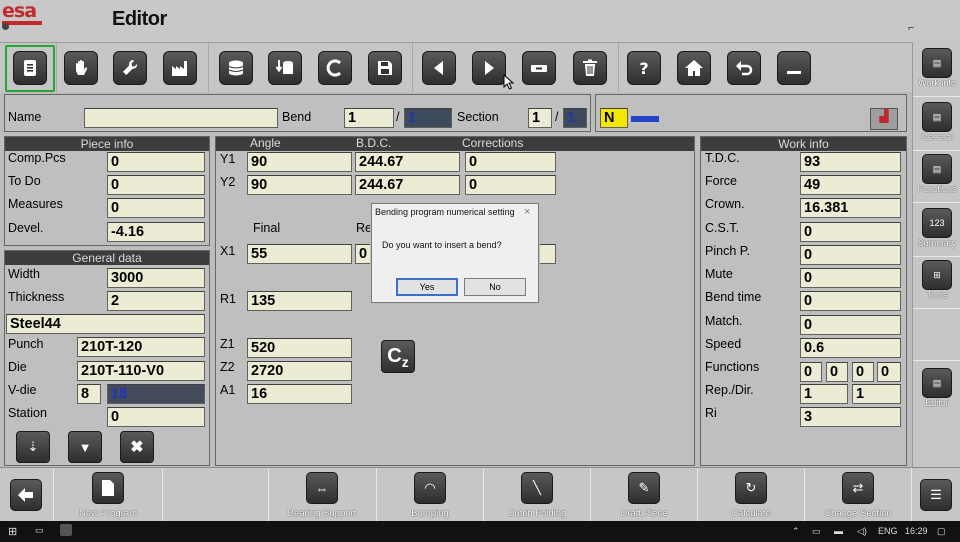 The width and height of the screenshot is (960, 542). What do you see at coordinates (299, 371) in the screenshot?
I see `z2-field: 2720` at bounding box center [299, 371].